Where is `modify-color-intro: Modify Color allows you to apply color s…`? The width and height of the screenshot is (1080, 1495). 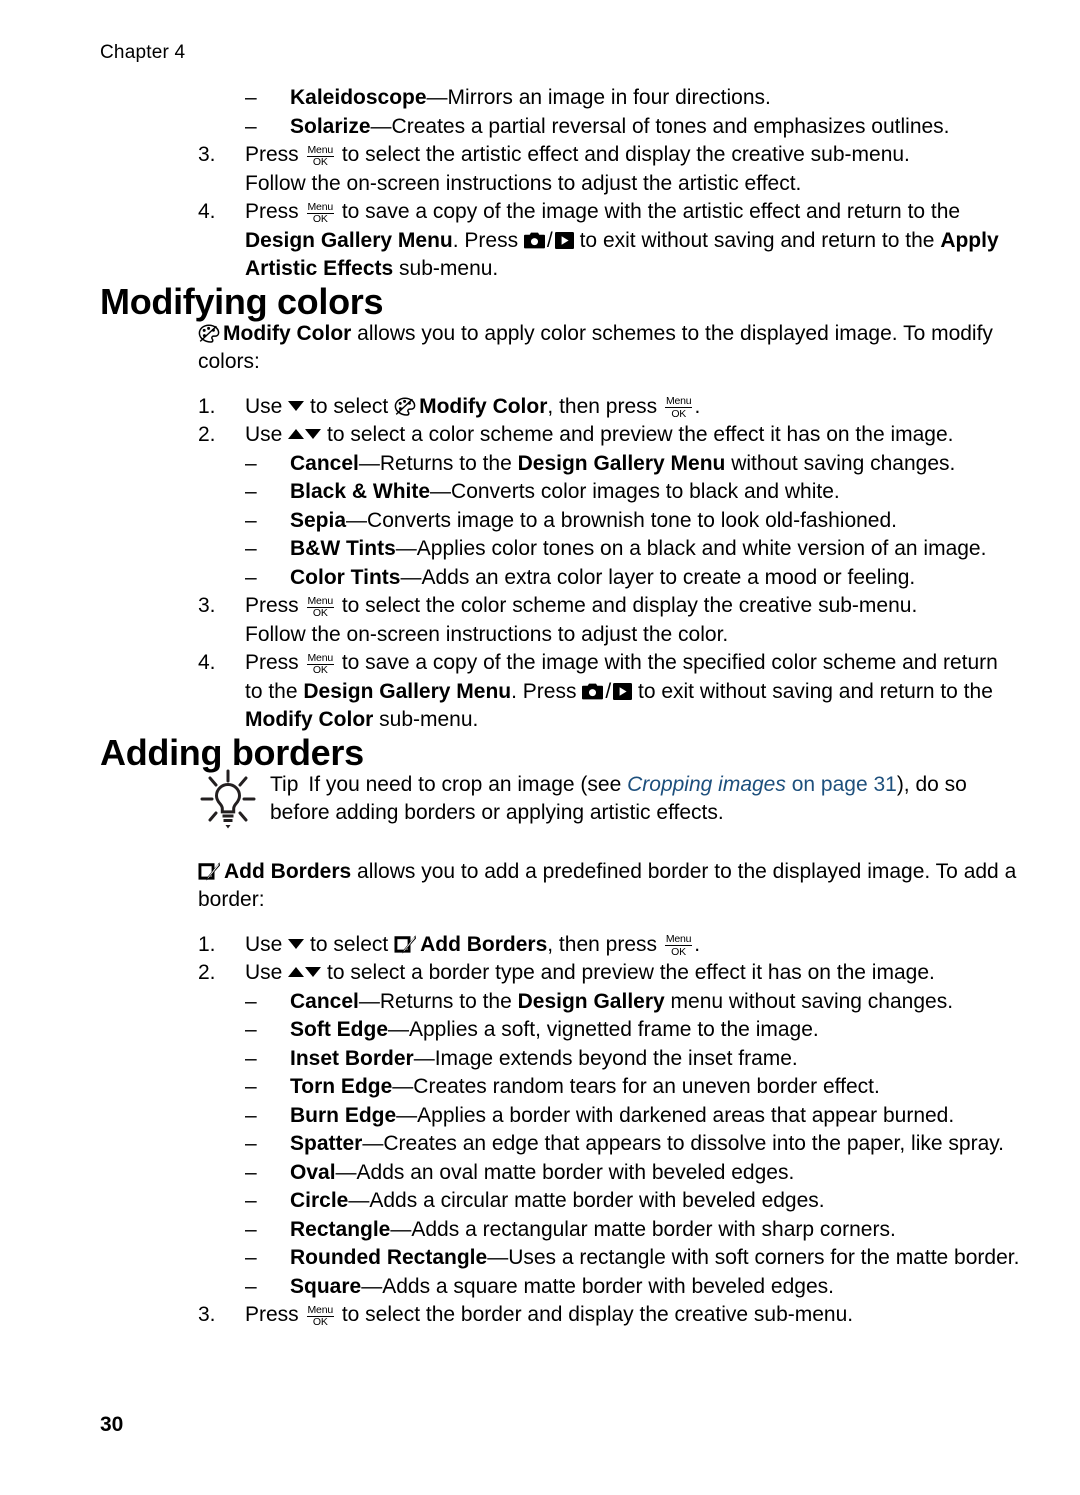 modify-color-intro: Modify Color allows you to apply color s… is located at coordinates (609, 348).